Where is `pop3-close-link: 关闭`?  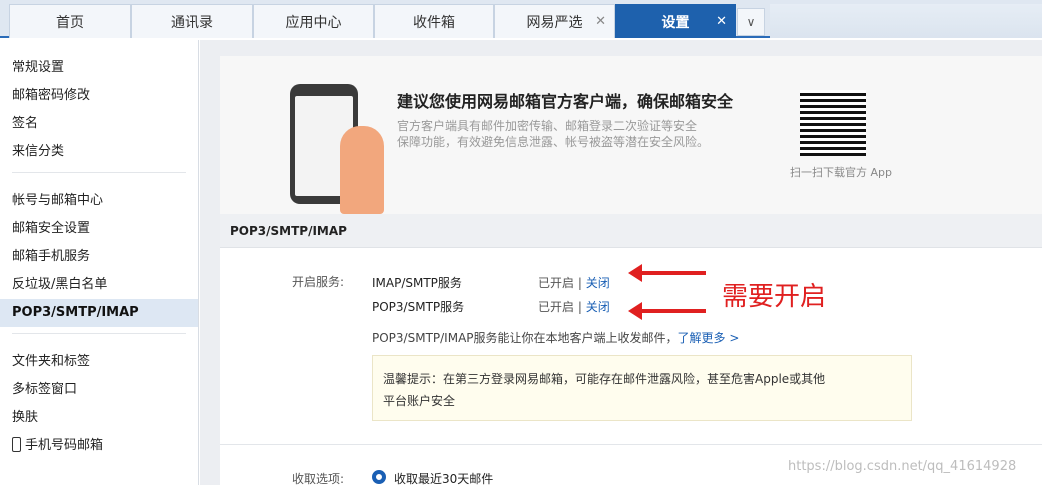
pop3-close-link: 关闭 is located at coordinates (598, 307).